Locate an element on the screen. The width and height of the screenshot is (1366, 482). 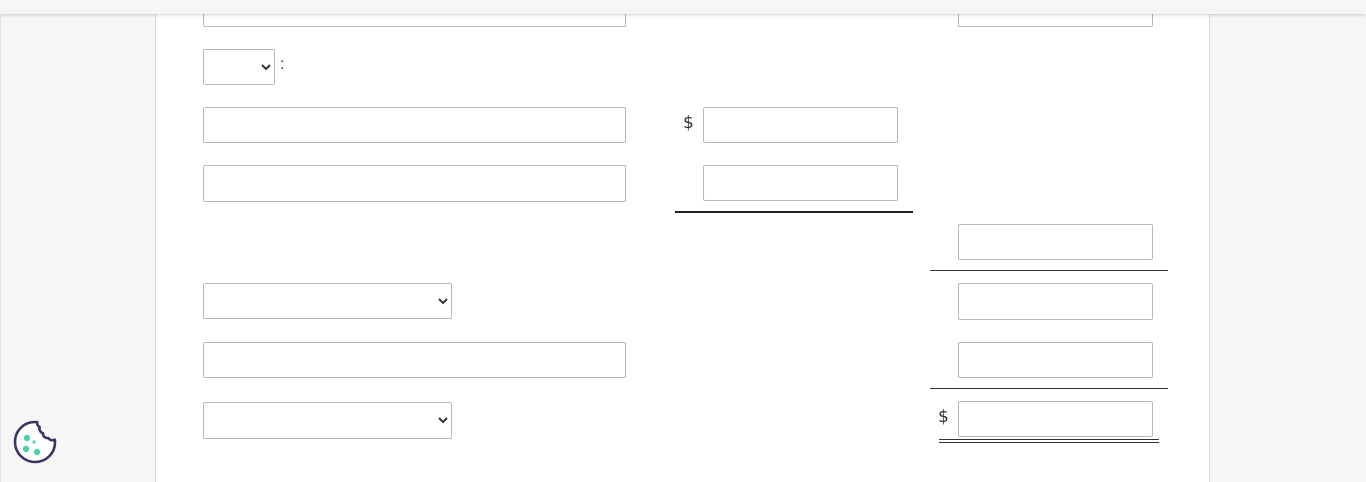
row1-description-input is located at coordinates (414, 125).